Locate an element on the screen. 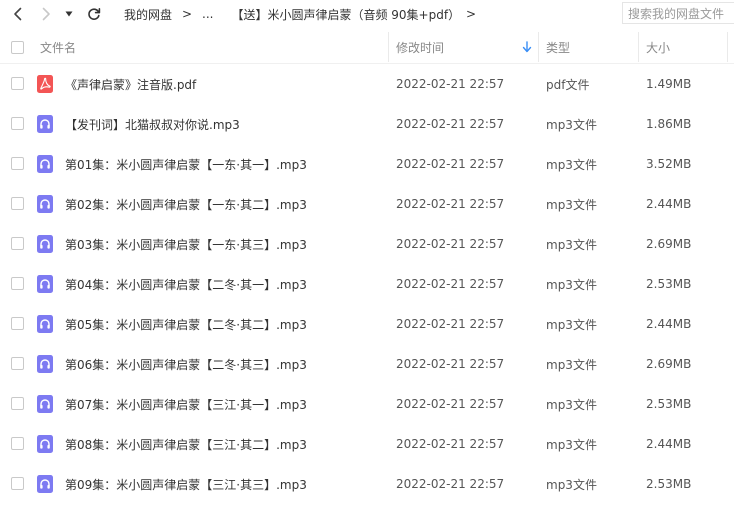 This screenshot has width=734, height=505. file-list-header: 文件名 修改时间 类型 大小 is located at coordinates (367, 47).